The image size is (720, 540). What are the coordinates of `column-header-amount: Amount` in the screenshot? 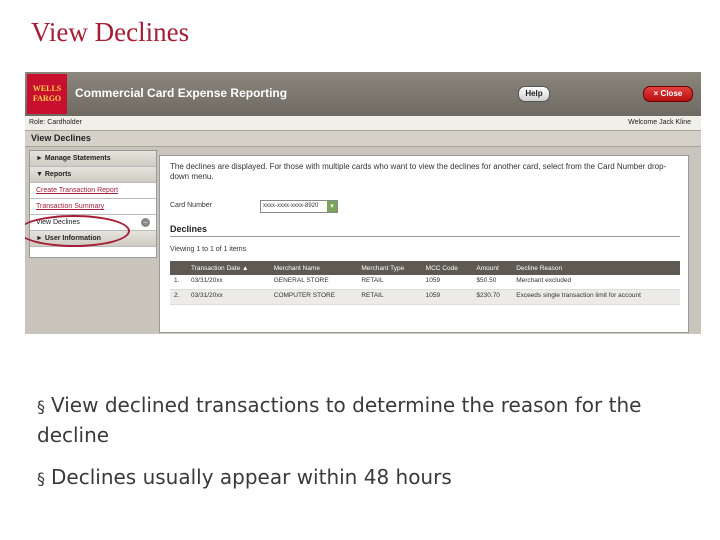 It's located at (492, 268).